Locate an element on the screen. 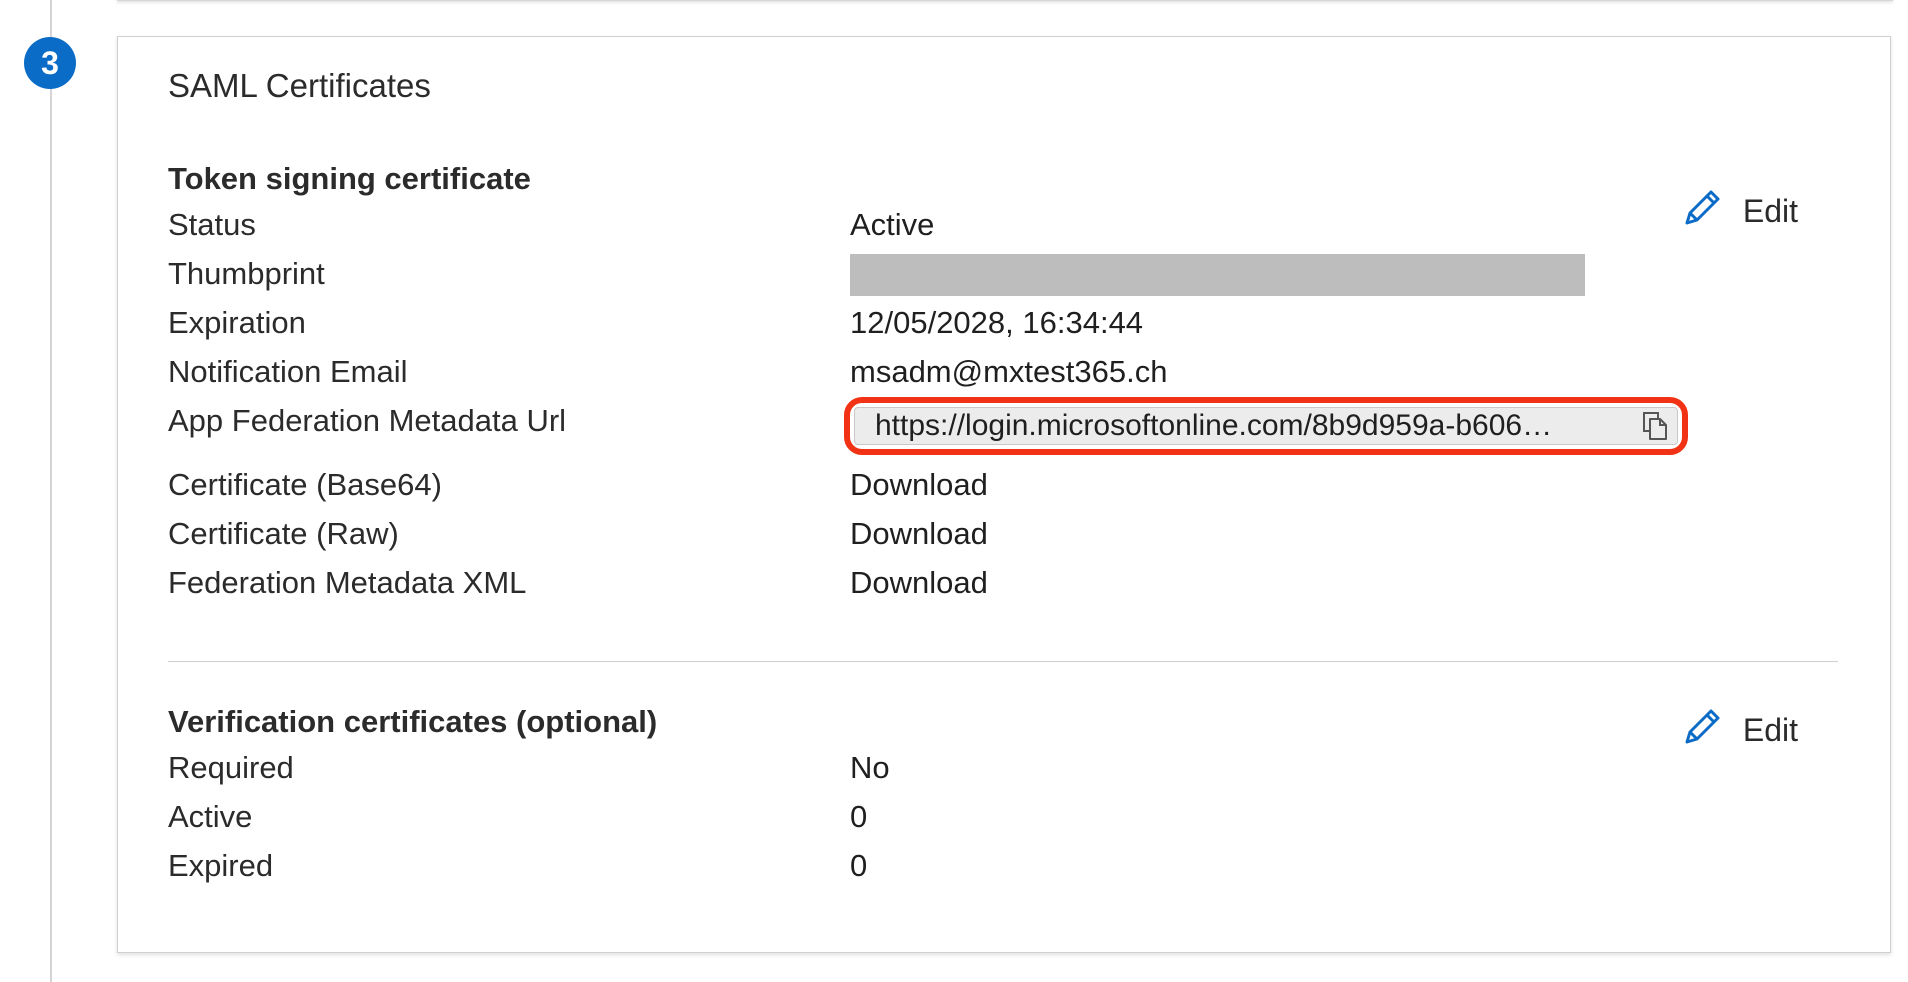 The width and height of the screenshot is (1908, 982). expired-value: 0 is located at coordinates (859, 865).